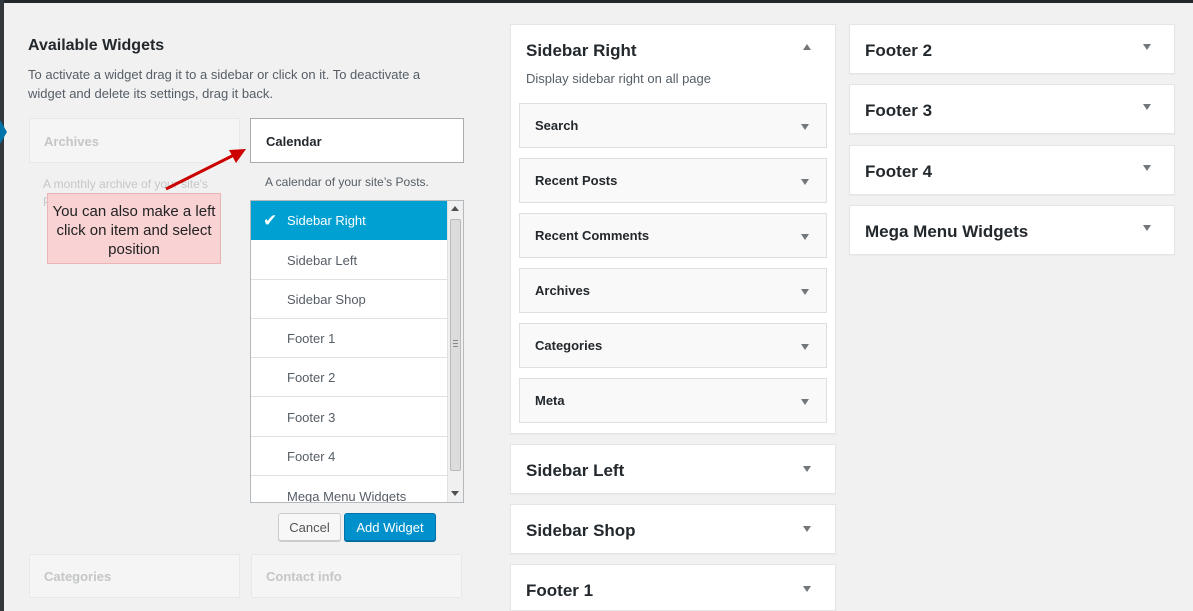 The width and height of the screenshot is (1193, 611). Describe the element at coordinates (2, 305) in the screenshot. I see `admin-menu-edge` at that location.